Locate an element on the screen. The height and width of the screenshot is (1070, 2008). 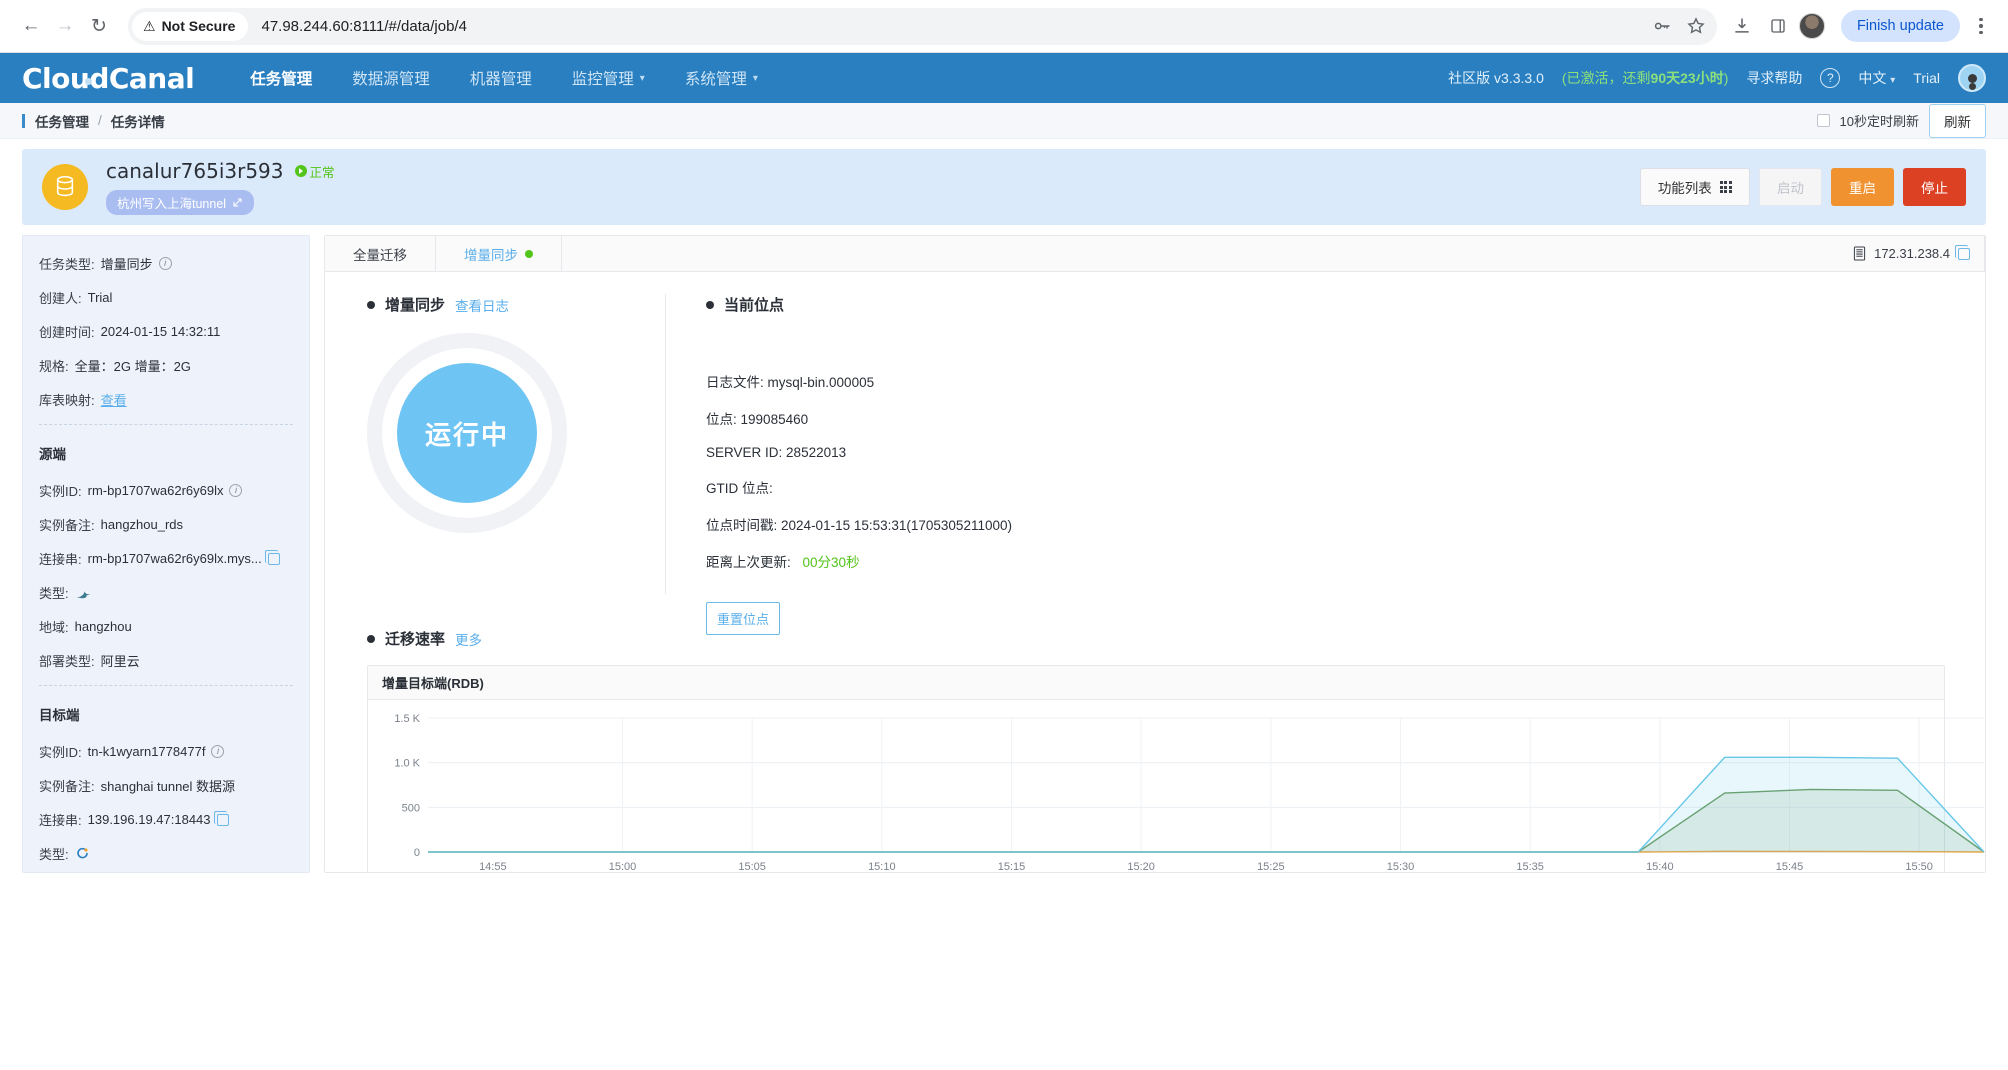
auto-refresh-label: 10秒定时刷新 is located at coordinates (1879, 120).